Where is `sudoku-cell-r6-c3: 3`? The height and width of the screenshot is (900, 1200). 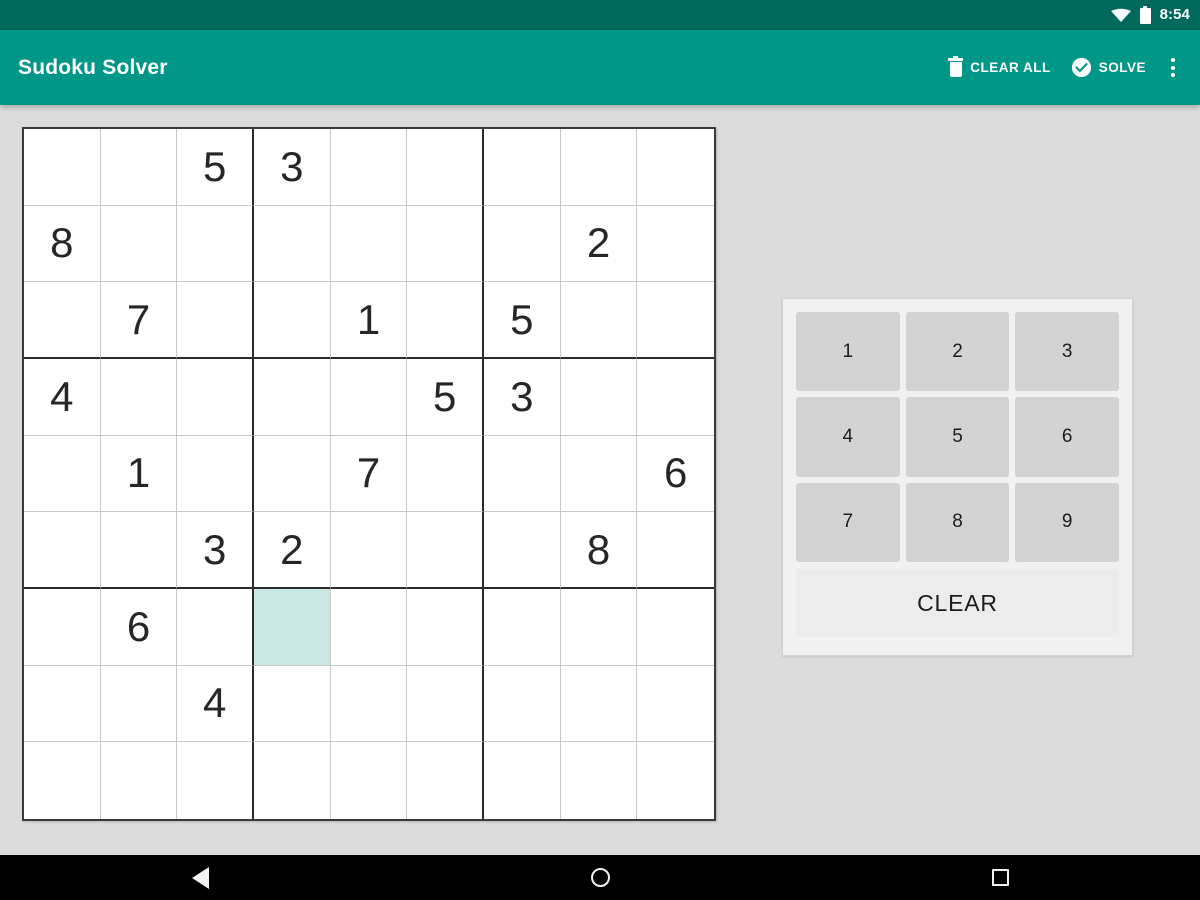
sudoku-cell-r6-c3: 3 is located at coordinates (215, 550).